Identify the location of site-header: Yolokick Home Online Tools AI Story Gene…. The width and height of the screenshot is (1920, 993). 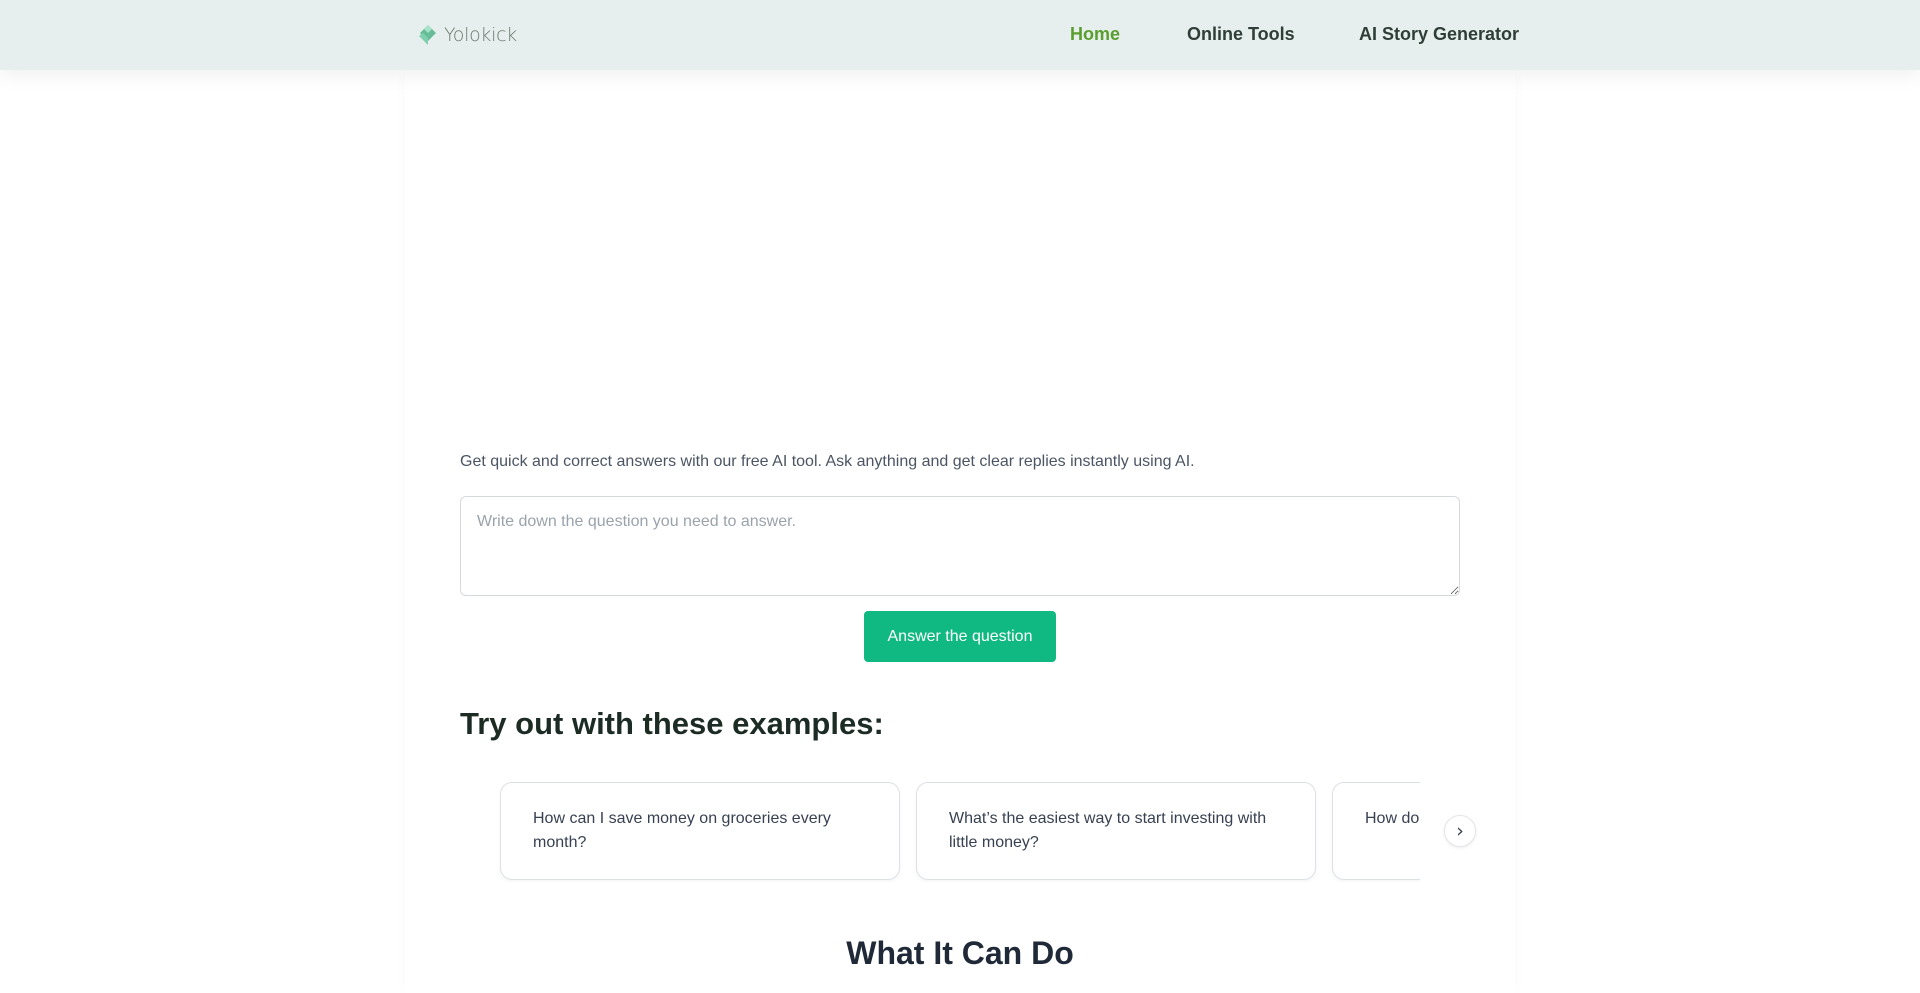
(960, 35).